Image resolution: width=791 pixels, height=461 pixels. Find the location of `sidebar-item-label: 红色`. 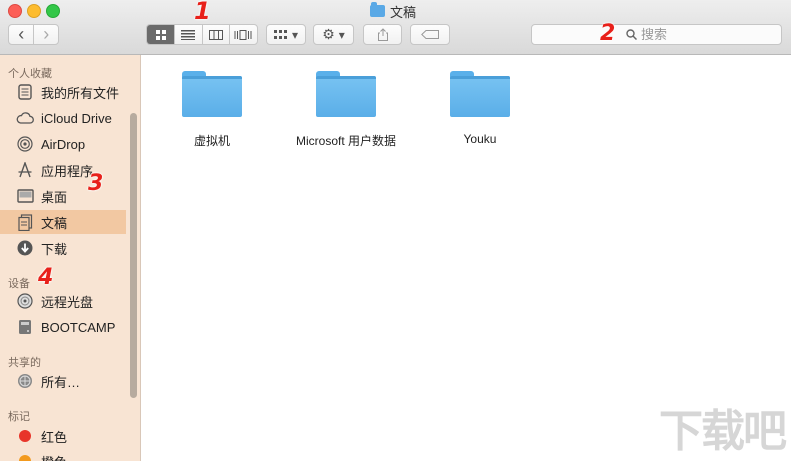

sidebar-item-label: 红色 is located at coordinates (54, 437).